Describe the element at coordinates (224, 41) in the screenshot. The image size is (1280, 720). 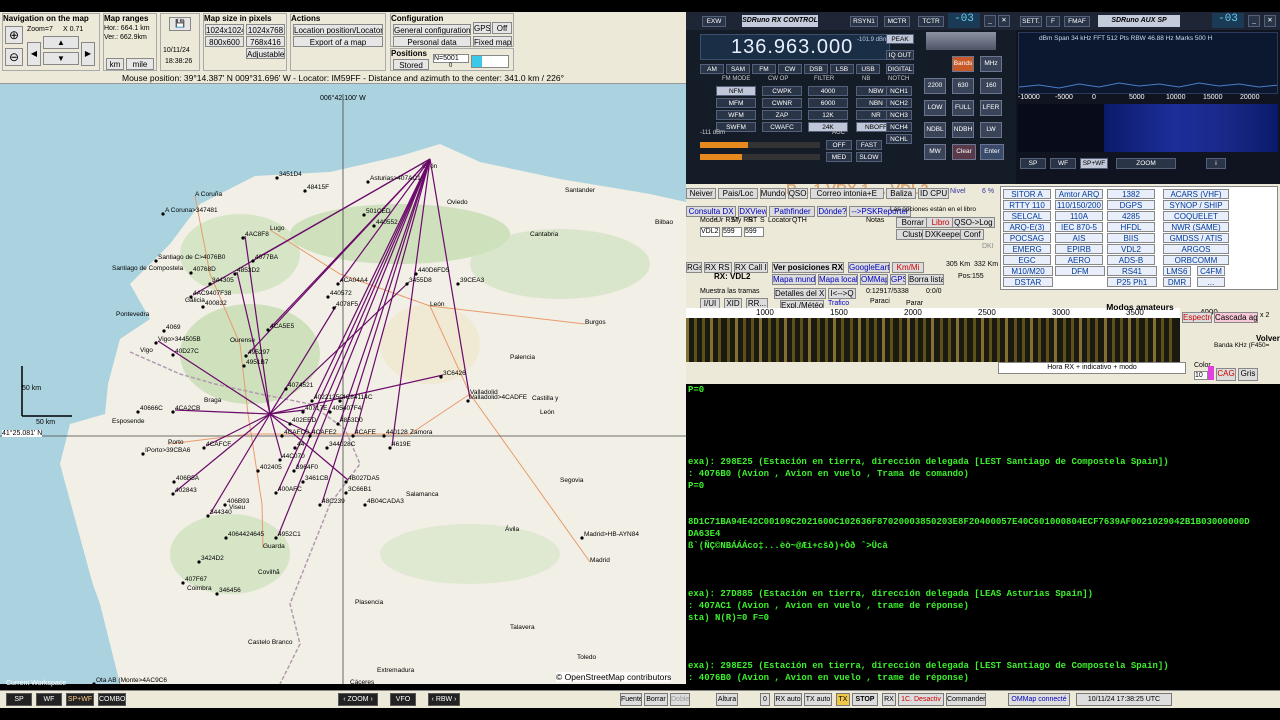
I see `size-800x600-button: 800x600` at that location.